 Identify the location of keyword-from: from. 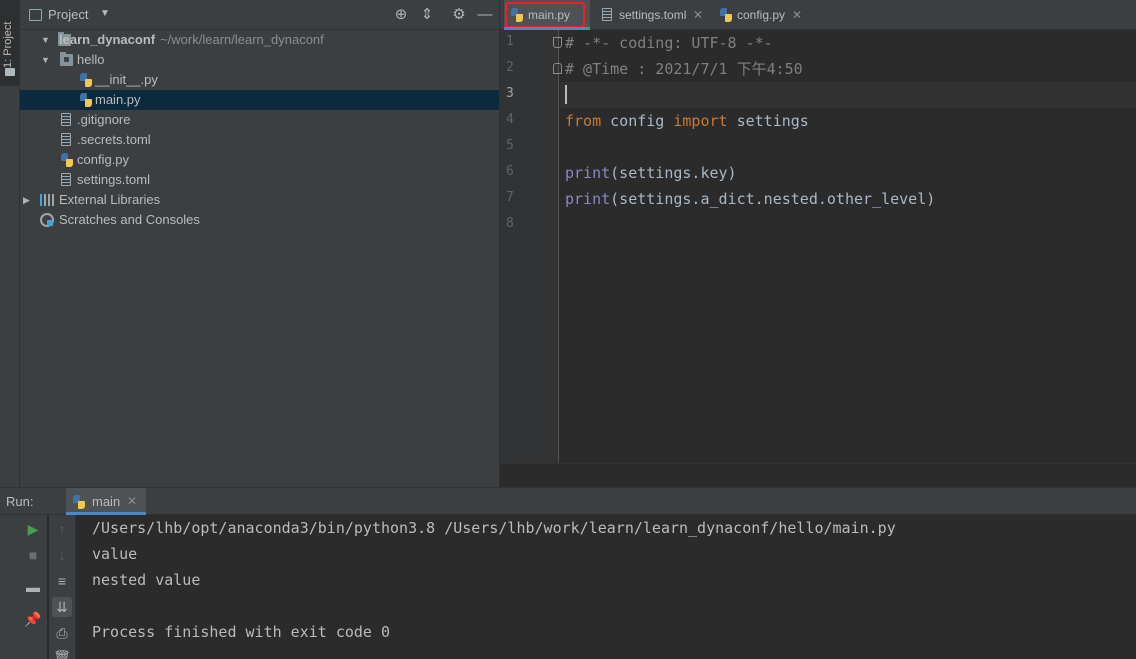
(583, 121).